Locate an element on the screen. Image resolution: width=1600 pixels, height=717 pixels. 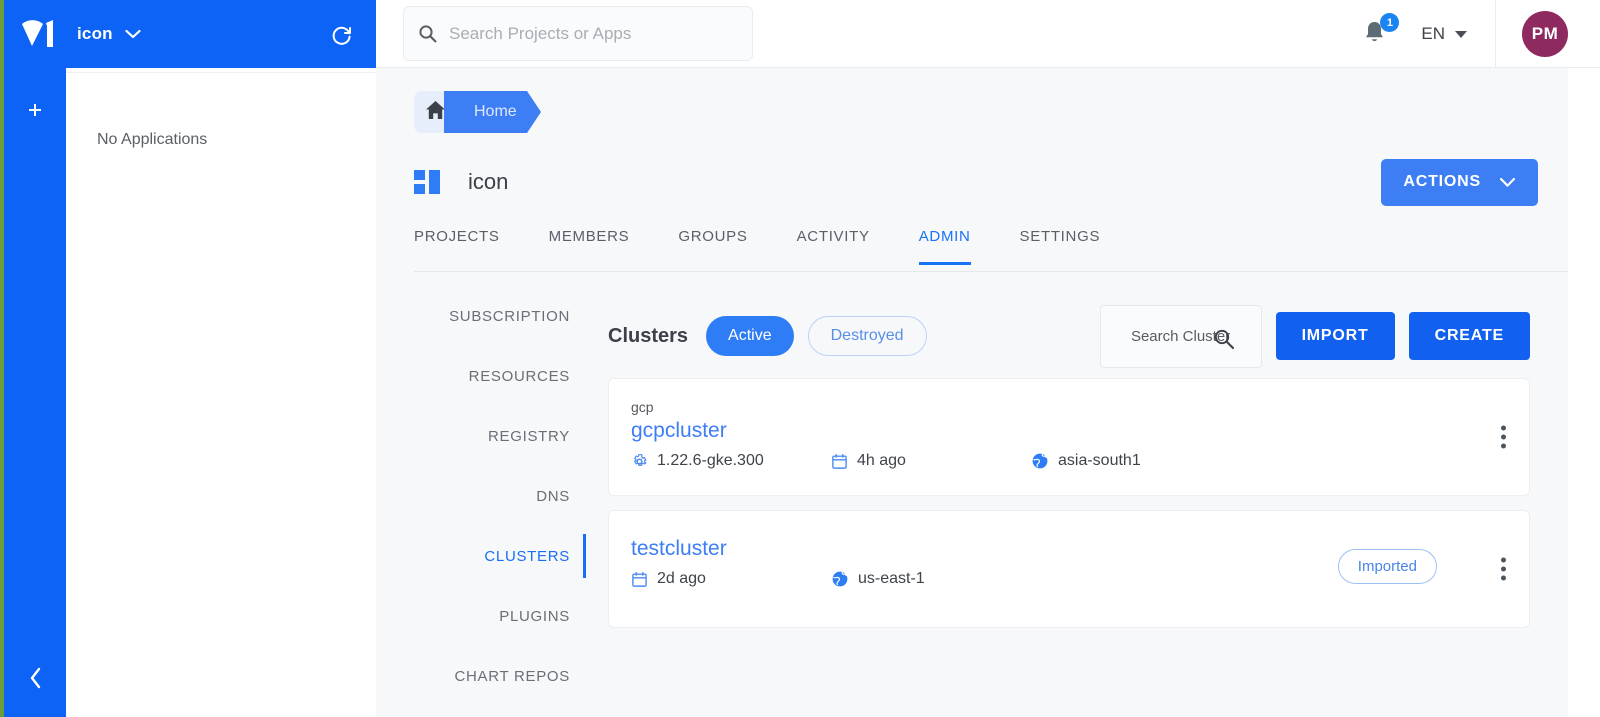
org-name-label: icon is located at coordinates (95, 33).